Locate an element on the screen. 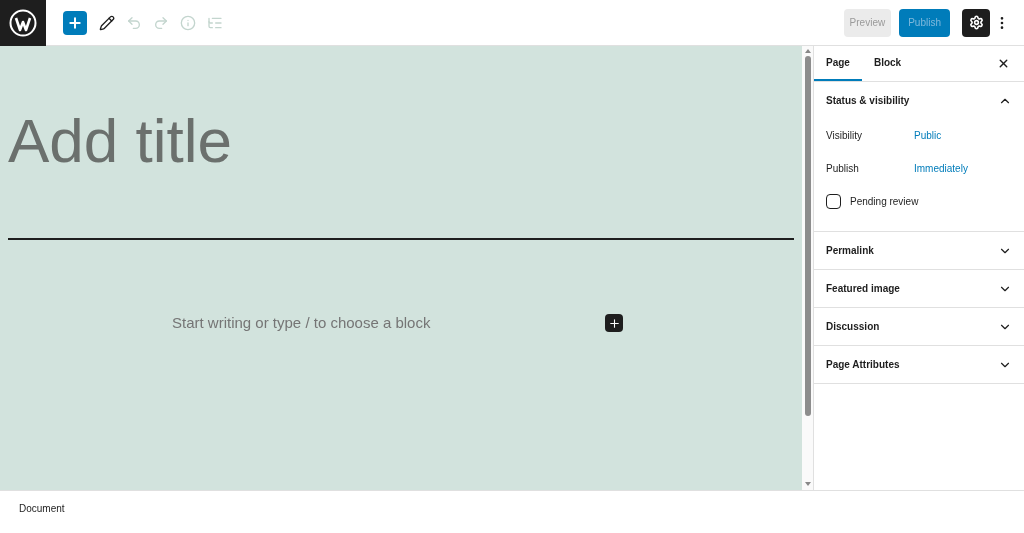 Image resolution: width=1024 pixels, height=533 pixels. setting-link: Public is located at coordinates (928, 135).